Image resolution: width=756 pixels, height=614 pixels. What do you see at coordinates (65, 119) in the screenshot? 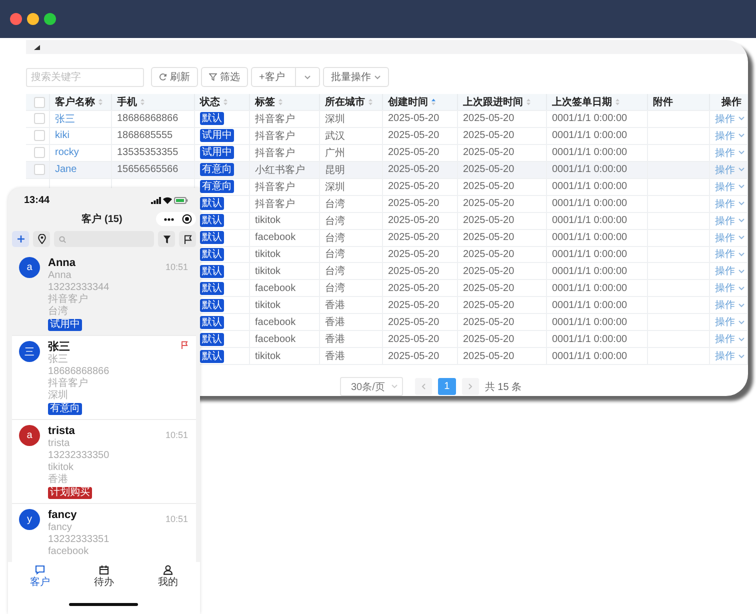
I see `customer-name-link: 张三` at bounding box center [65, 119].